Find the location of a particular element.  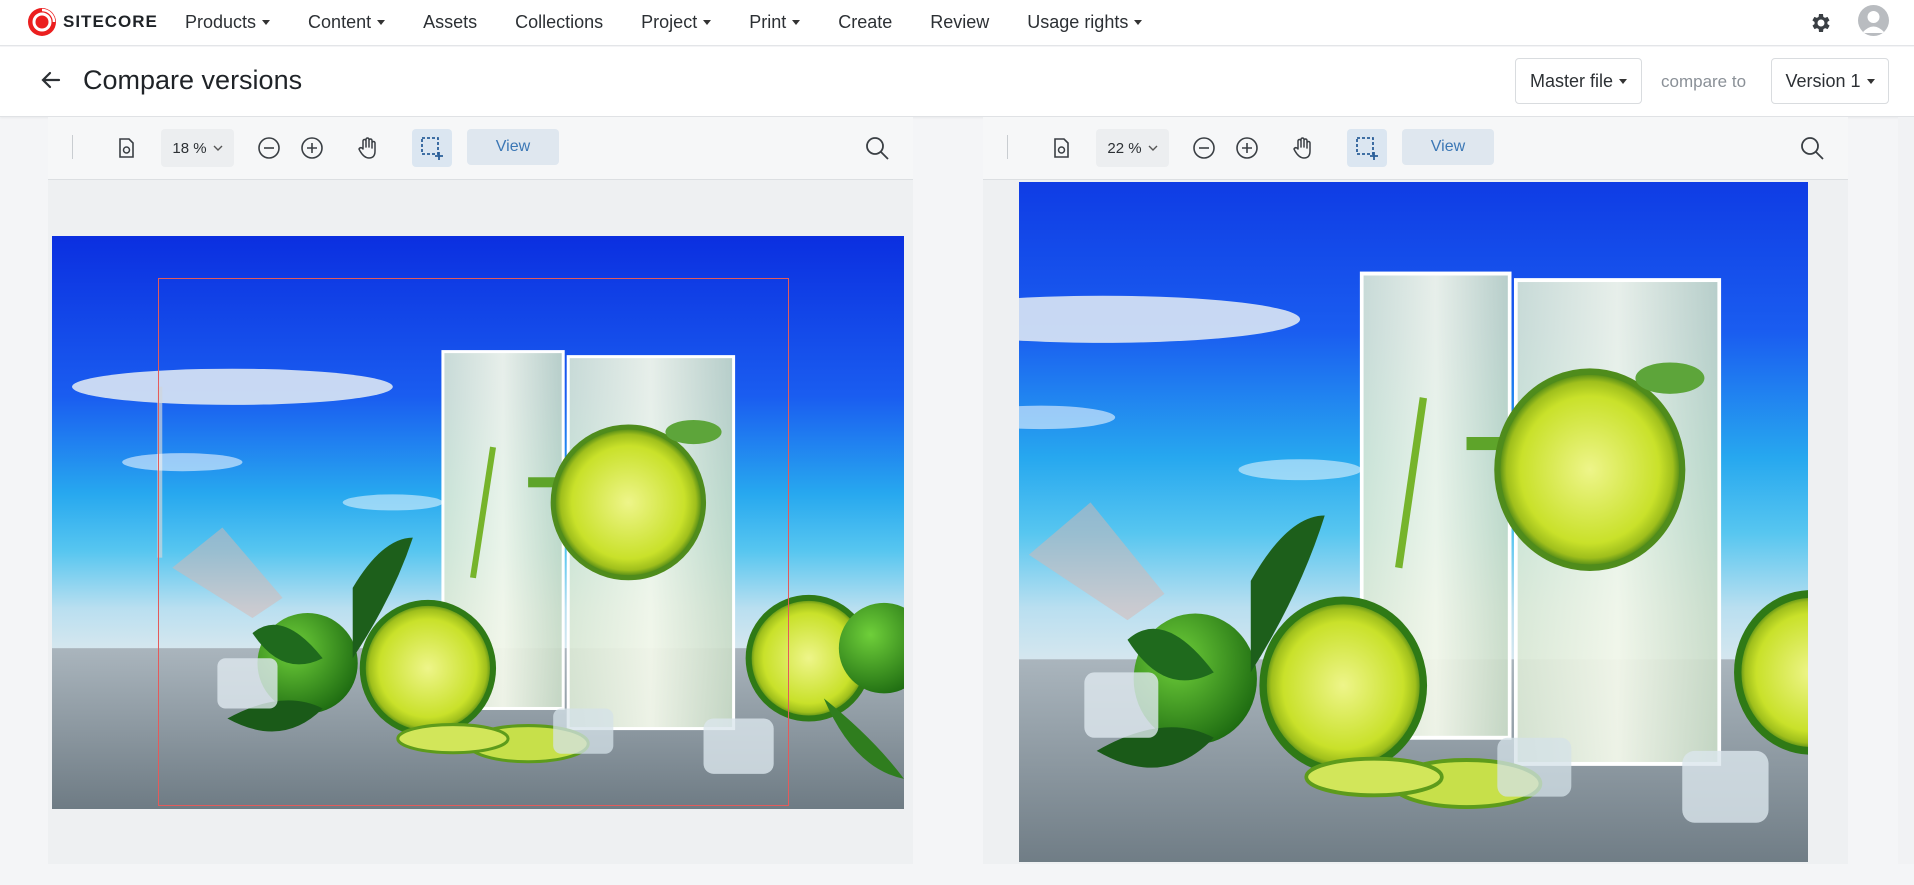

nav-label: Usage rights is located at coordinates (1078, 21).